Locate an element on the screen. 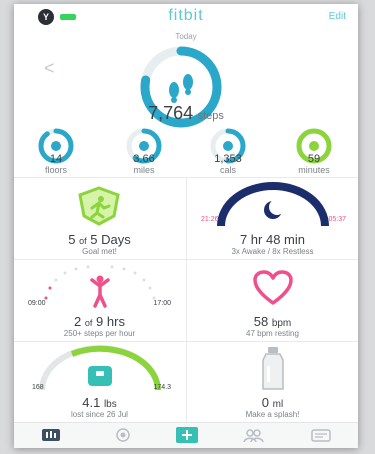 This screenshot has width=375, height=454. water-subtitle: Make a splash! is located at coordinates (272, 414).